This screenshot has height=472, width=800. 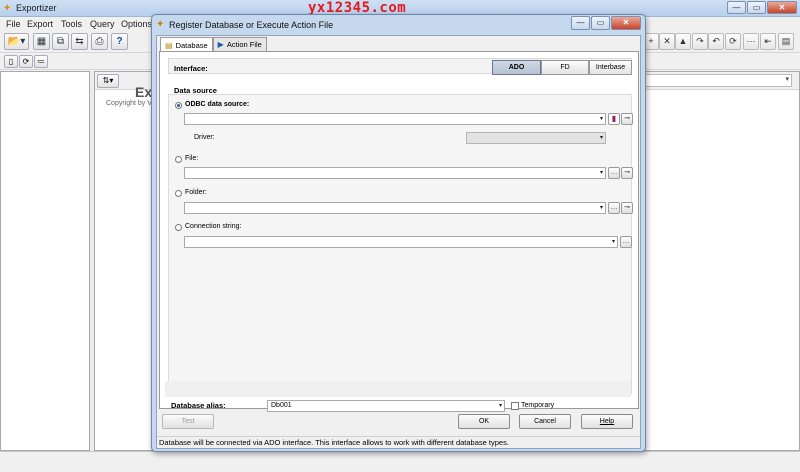 What do you see at coordinates (600, 23) in the screenshot?
I see `dialog-maximize-button: ▭` at bounding box center [600, 23].